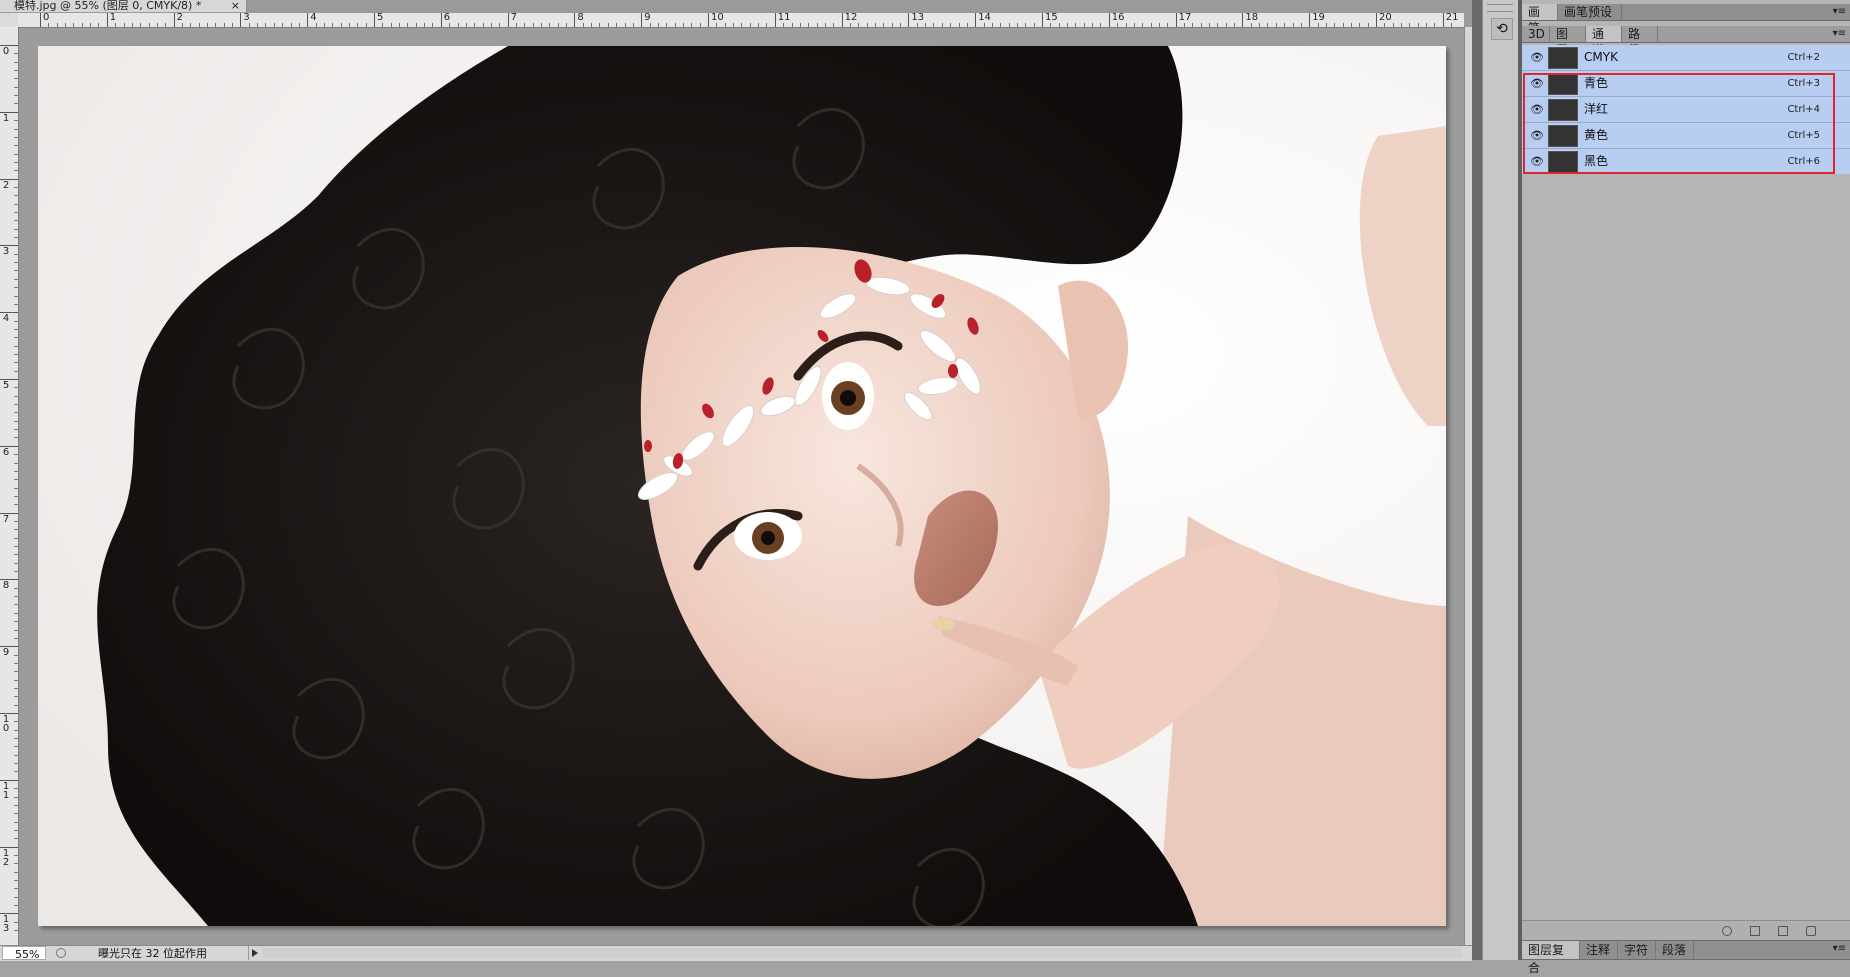  I want to click on close-icon: ×, so click(235, 6).